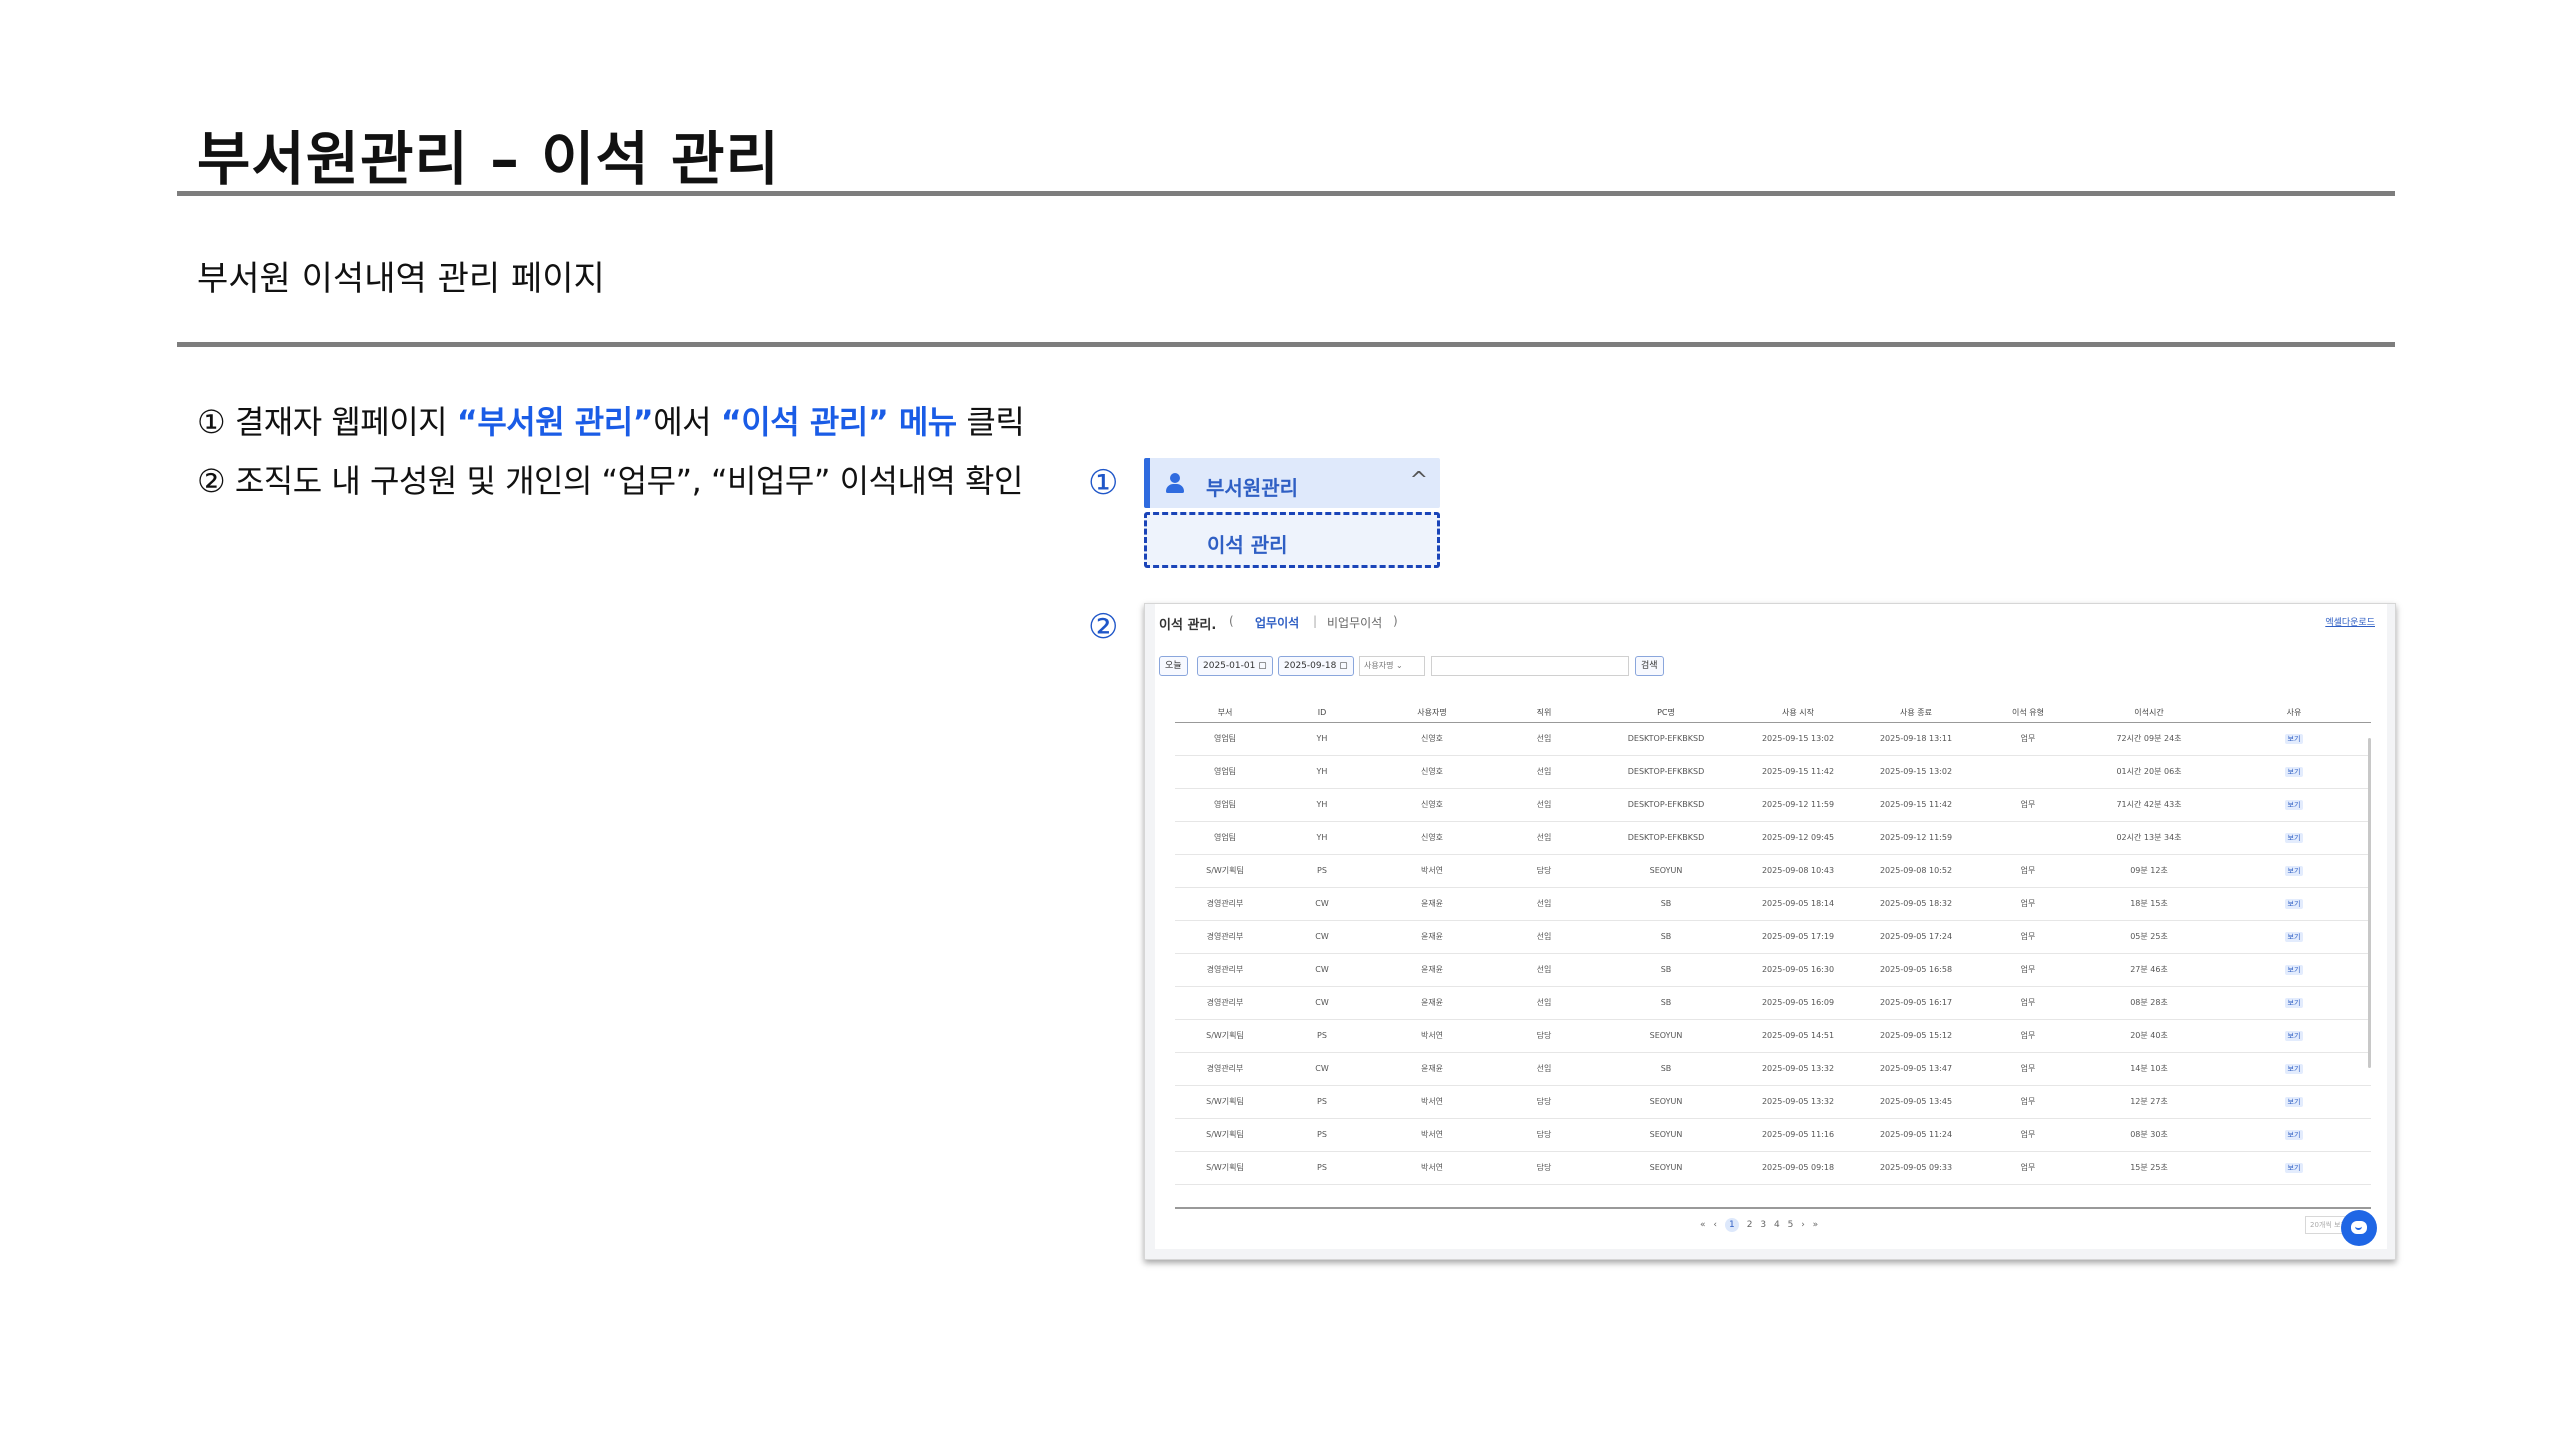 The height and width of the screenshot is (1440, 2560). I want to click on table-cell: PS, so click(1322, 1135).